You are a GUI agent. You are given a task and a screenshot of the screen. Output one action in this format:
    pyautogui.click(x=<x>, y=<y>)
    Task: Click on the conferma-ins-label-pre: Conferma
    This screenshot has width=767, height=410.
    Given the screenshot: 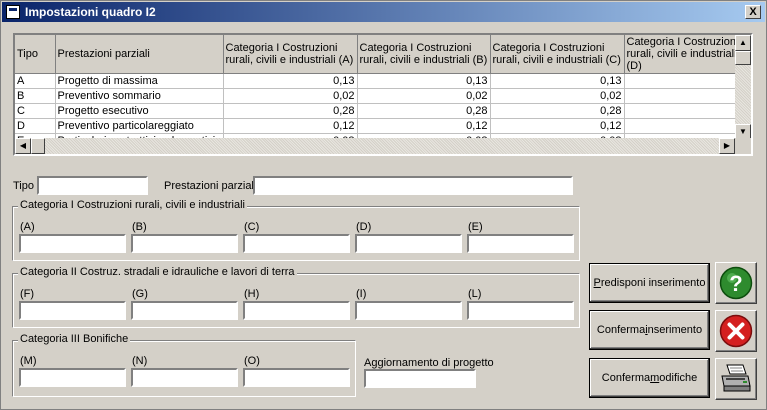 What is the action you would take?
    pyautogui.click(x=621, y=330)
    